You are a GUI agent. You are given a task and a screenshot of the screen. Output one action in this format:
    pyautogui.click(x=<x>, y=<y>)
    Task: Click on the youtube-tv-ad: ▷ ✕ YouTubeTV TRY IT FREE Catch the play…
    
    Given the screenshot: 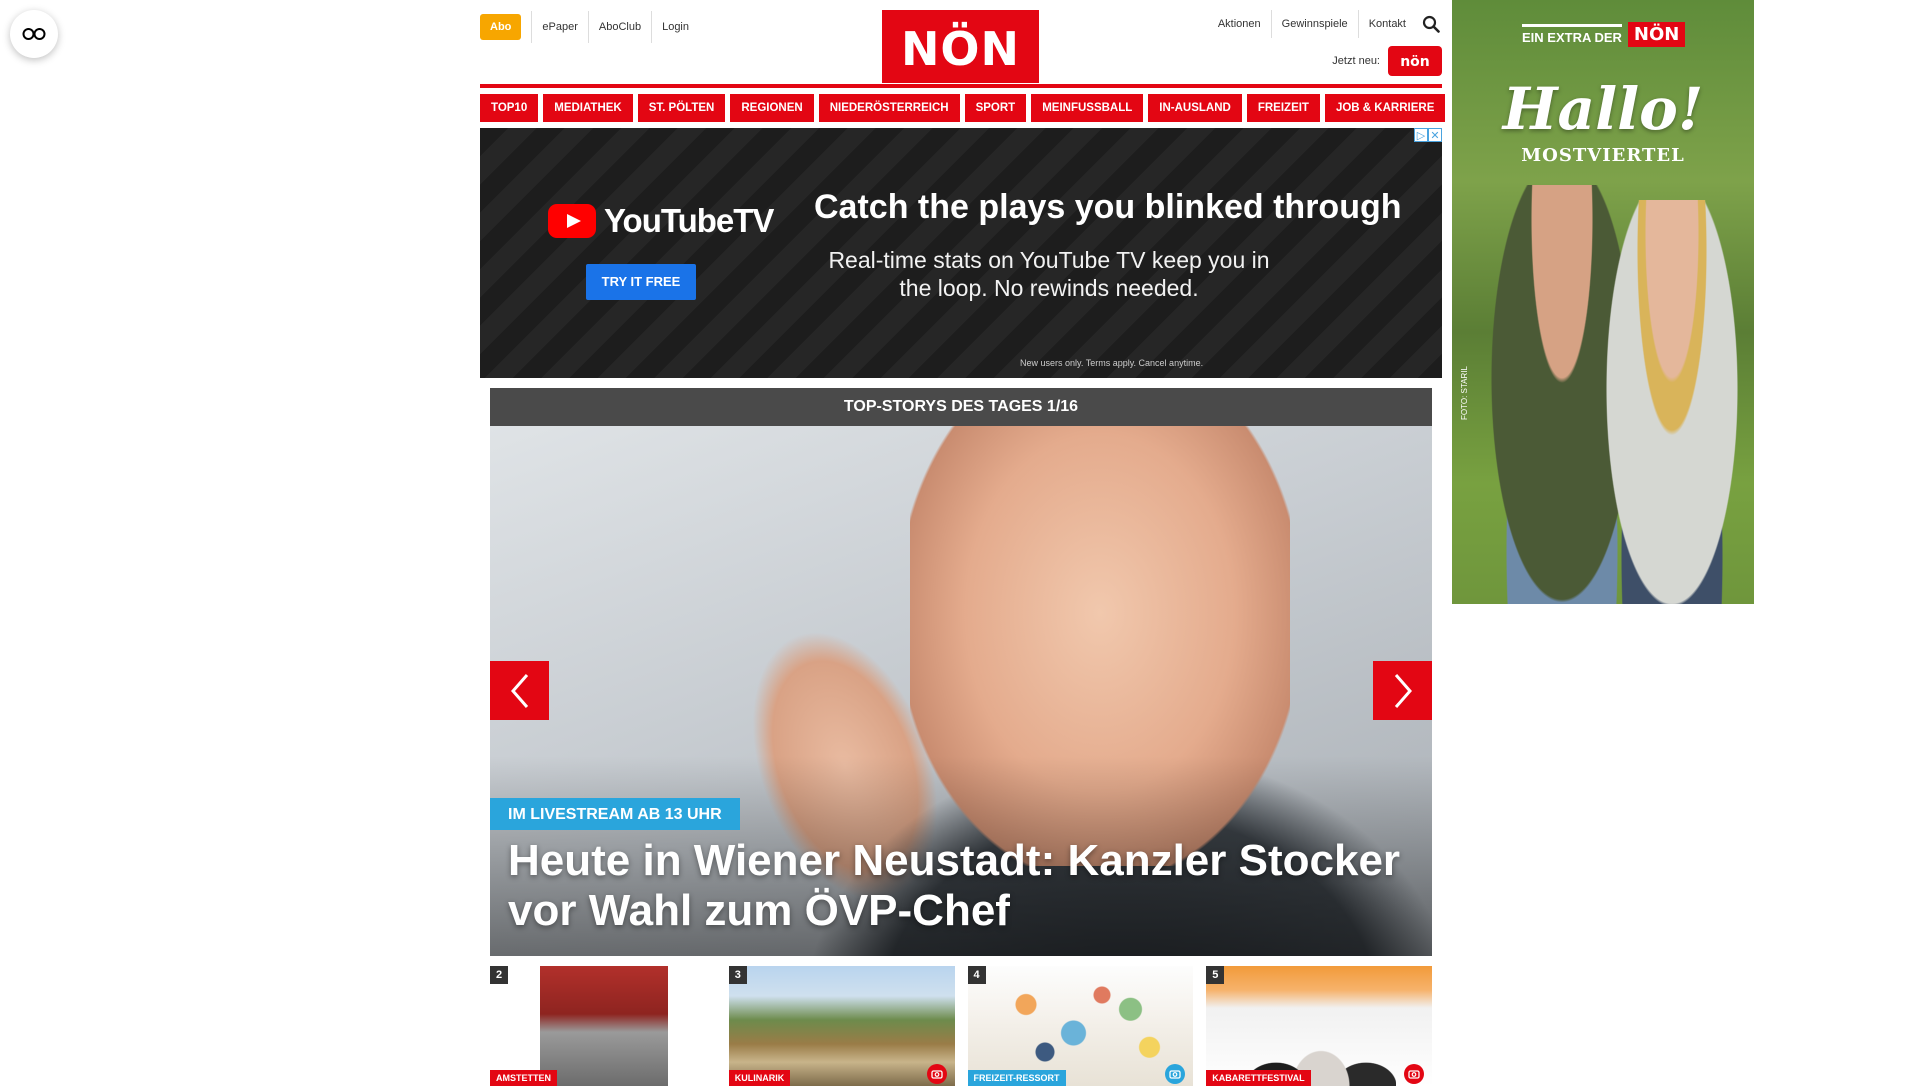 What is the action you would take?
    pyautogui.click(x=961, y=253)
    